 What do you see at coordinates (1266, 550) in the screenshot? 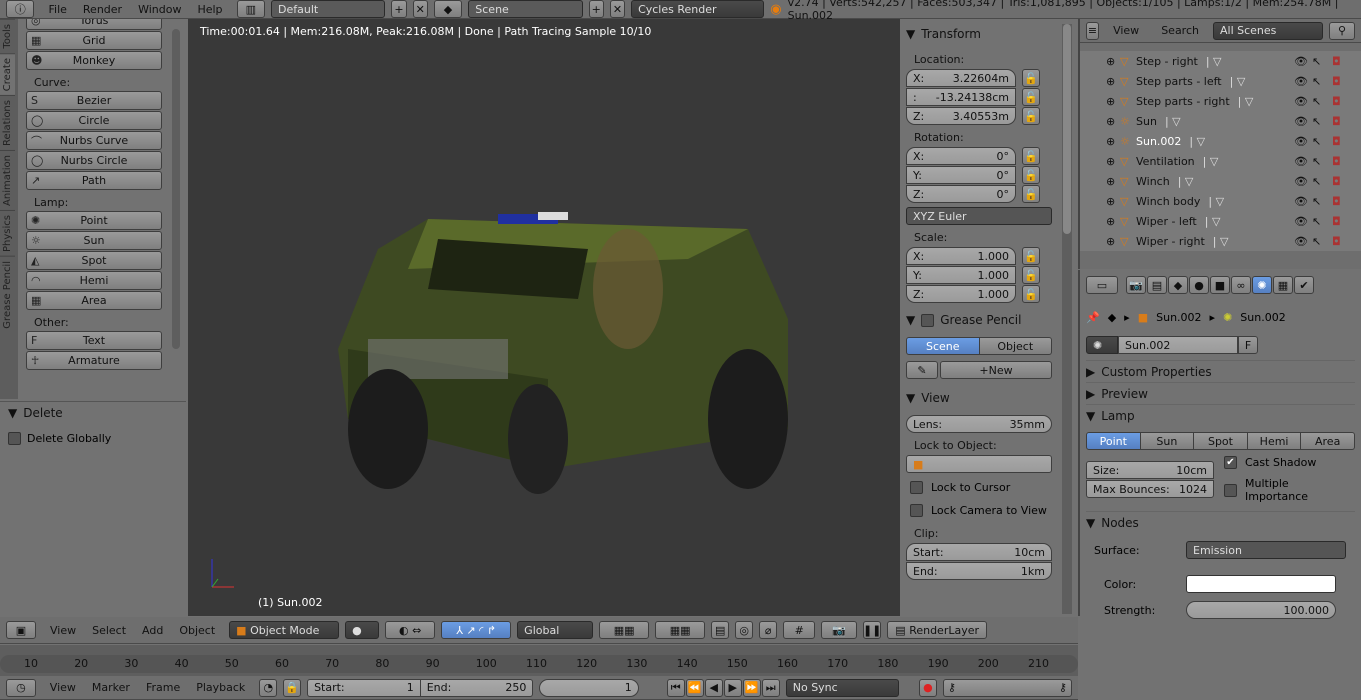
I see `surface-dropdown: Emission` at bounding box center [1266, 550].